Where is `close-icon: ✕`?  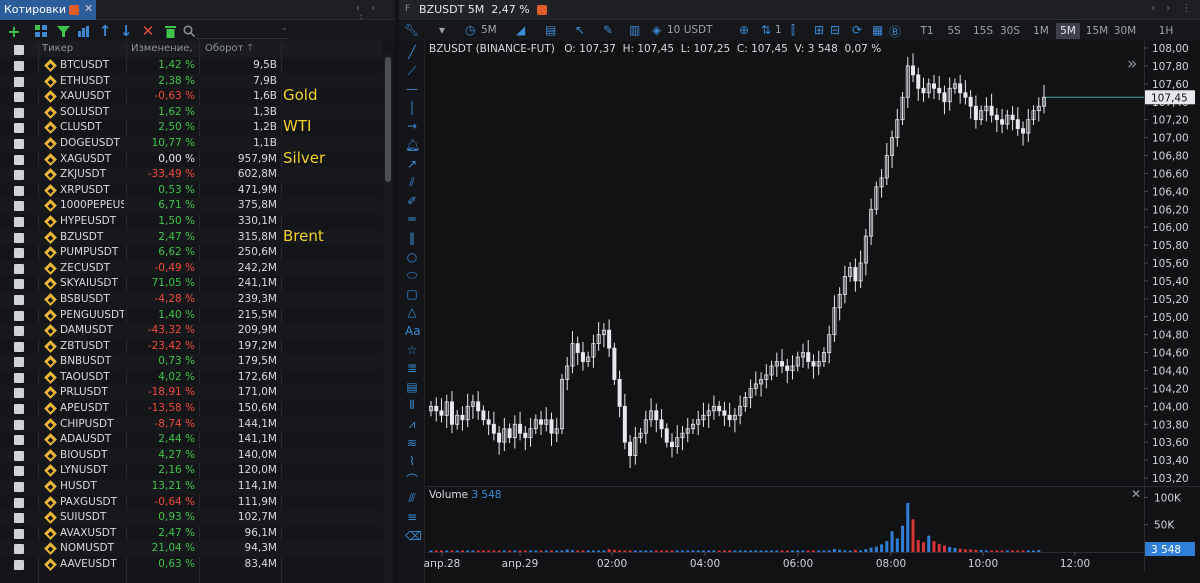
close-icon: ✕ is located at coordinates (88, 8).